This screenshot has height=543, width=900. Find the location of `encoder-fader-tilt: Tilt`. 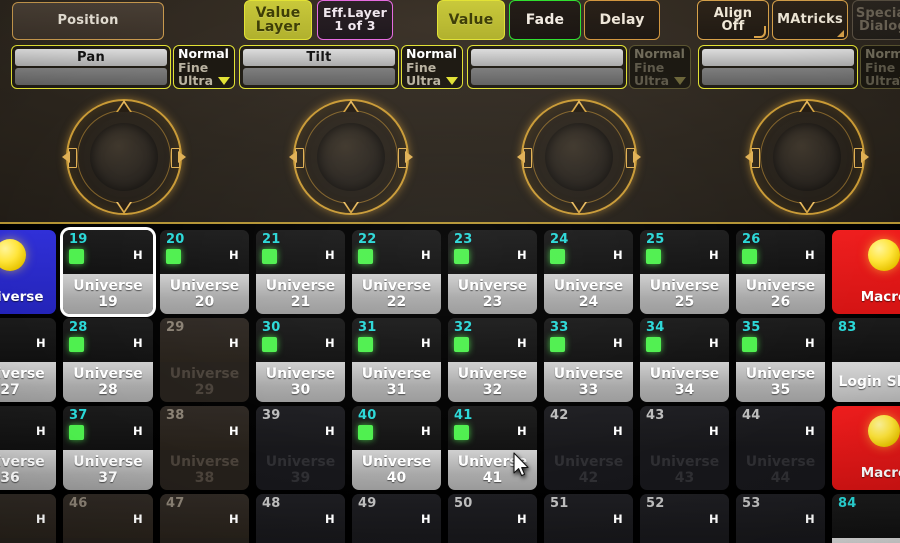

encoder-fader-tilt: Tilt is located at coordinates (319, 67).